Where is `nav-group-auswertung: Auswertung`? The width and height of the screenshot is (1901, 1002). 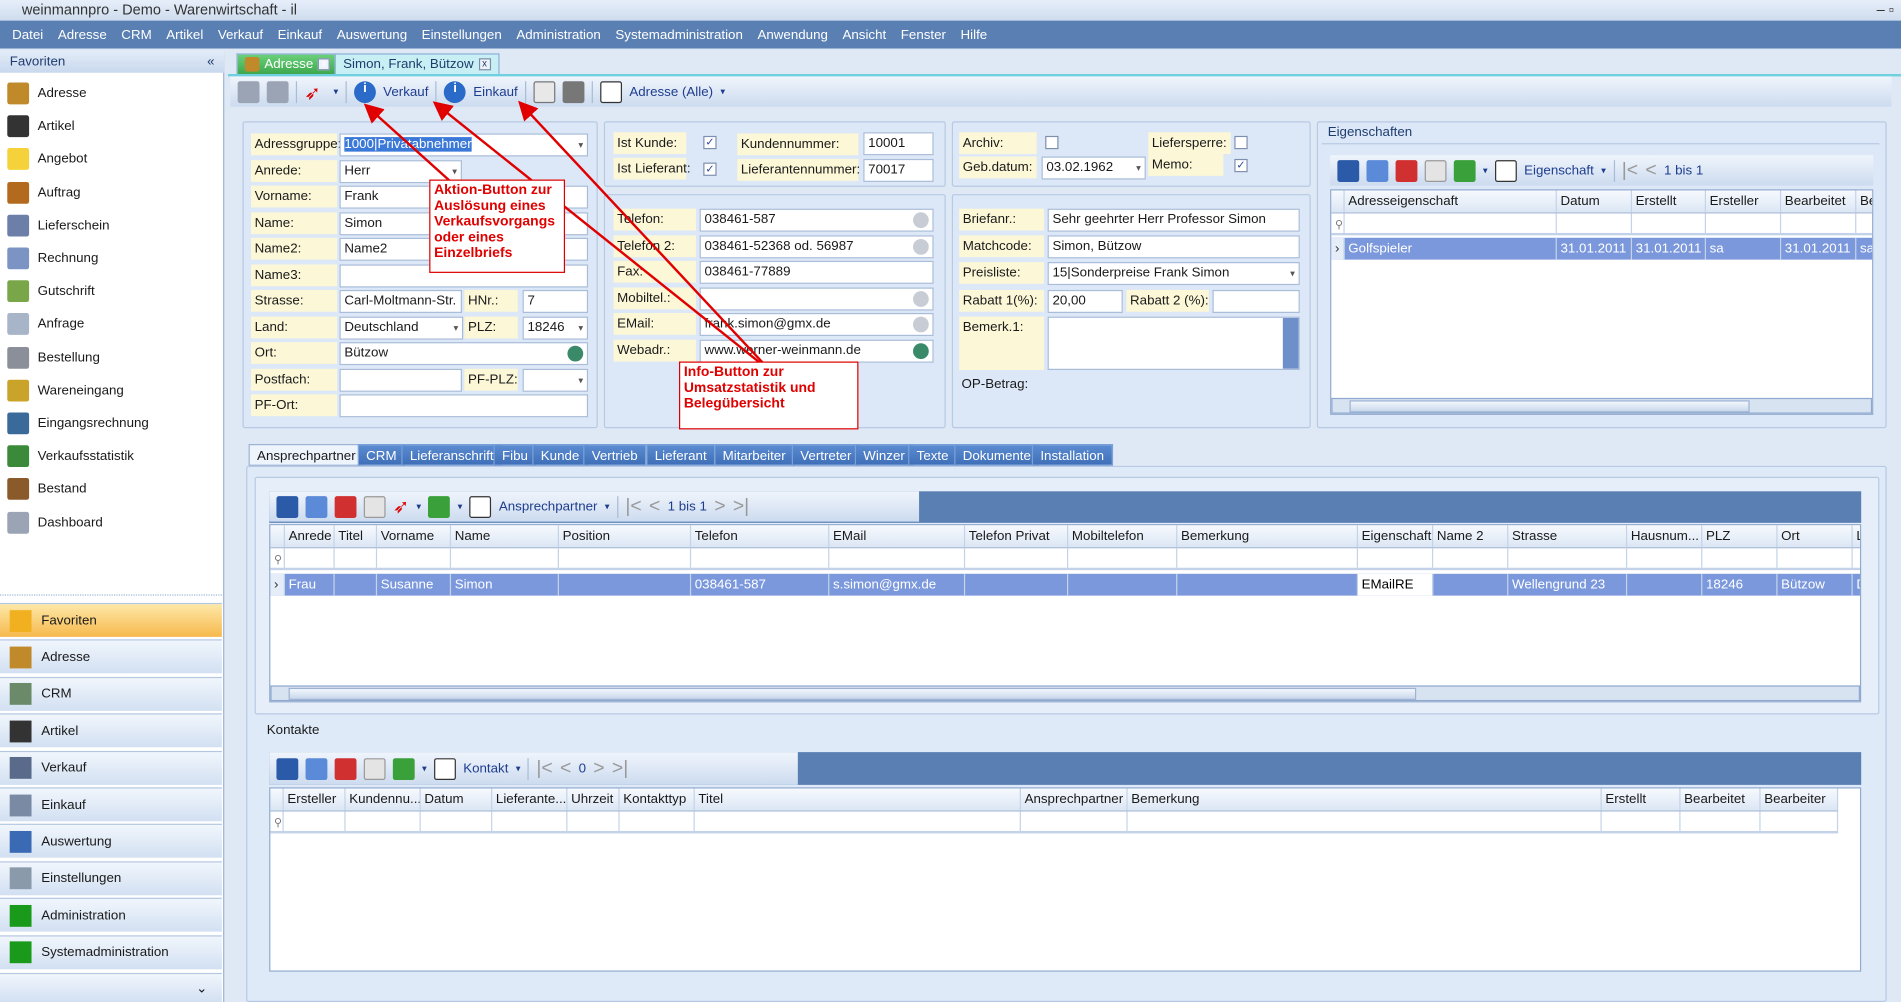
nav-group-auswertung: Auswertung is located at coordinates (111, 841).